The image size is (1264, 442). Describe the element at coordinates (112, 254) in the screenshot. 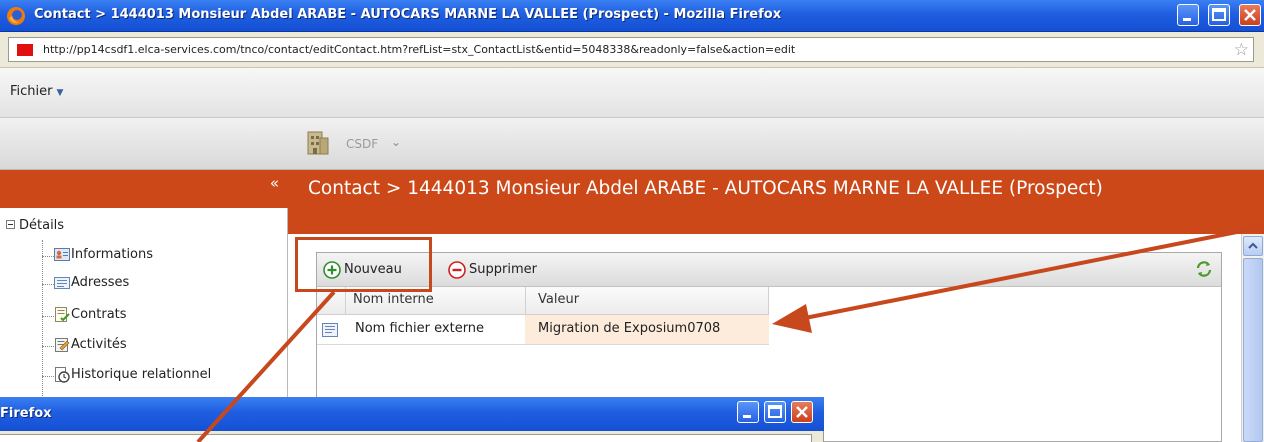

I see `sidebar-item-label: Informations` at that location.